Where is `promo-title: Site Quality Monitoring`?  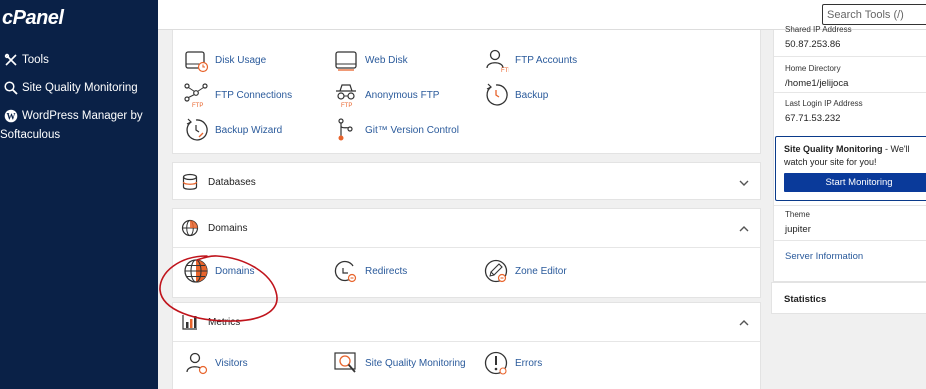
promo-title: Site Quality Monitoring is located at coordinates (833, 149).